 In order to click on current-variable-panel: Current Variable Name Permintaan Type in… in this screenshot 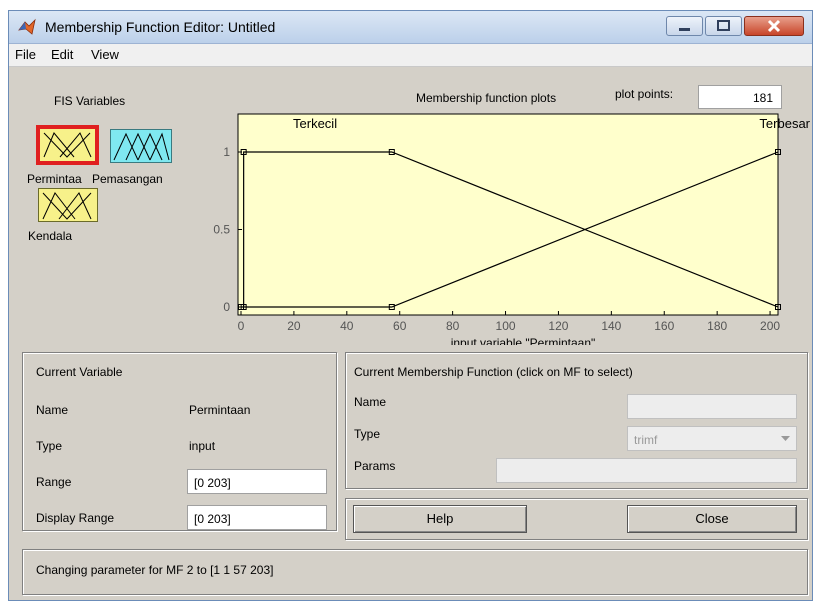, I will do `click(179, 441)`.